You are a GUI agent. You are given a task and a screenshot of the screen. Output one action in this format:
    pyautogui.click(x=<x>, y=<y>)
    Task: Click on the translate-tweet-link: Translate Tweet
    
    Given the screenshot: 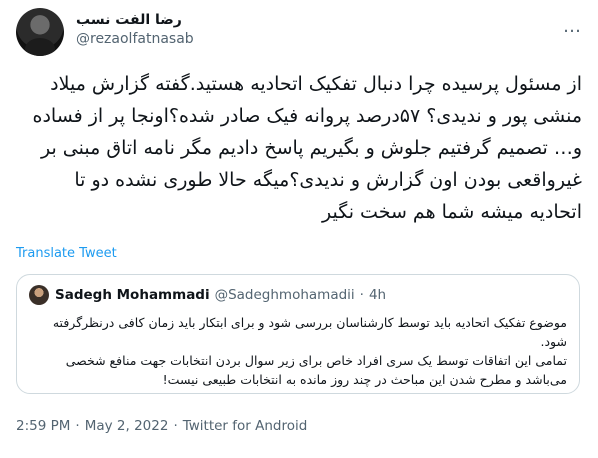 What is the action you would take?
    pyautogui.click(x=66, y=253)
    